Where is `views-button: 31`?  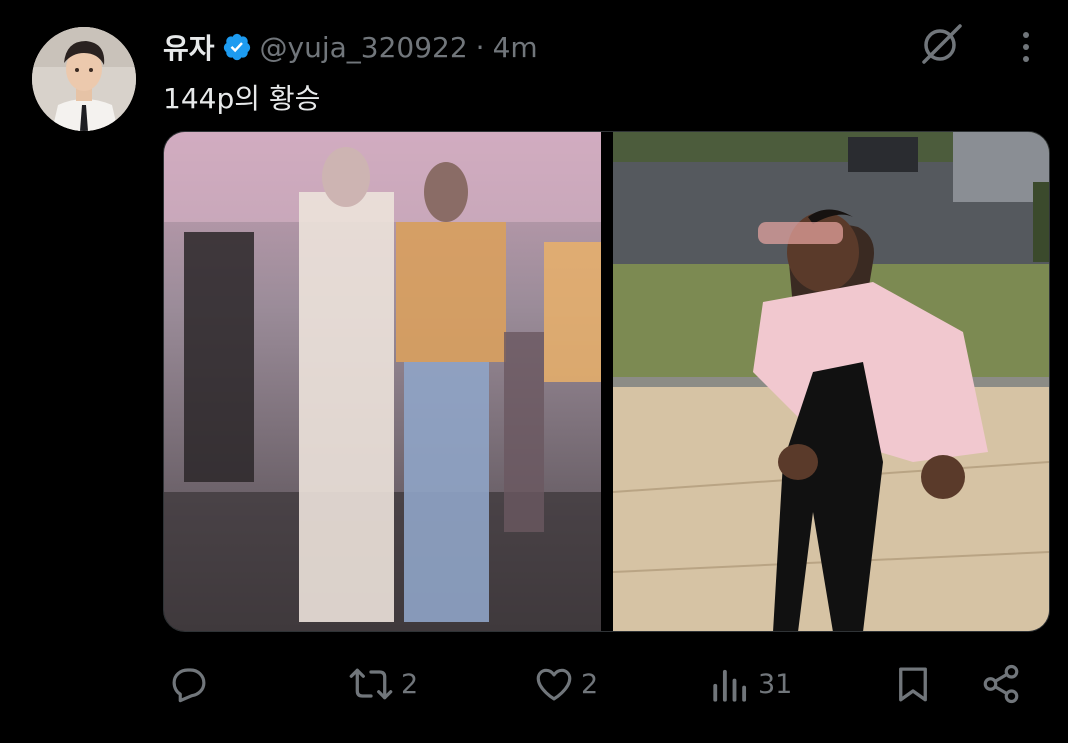
views-button: 31 is located at coordinates (751, 684).